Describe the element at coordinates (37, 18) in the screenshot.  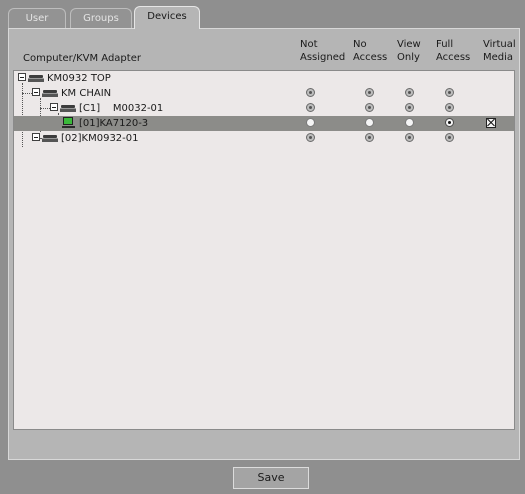
I see `tab-user: User` at that location.